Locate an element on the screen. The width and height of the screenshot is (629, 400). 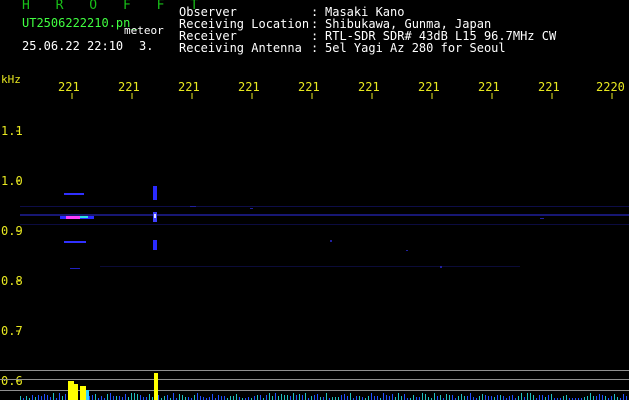
carrier-band is located at coordinates (324, 236).